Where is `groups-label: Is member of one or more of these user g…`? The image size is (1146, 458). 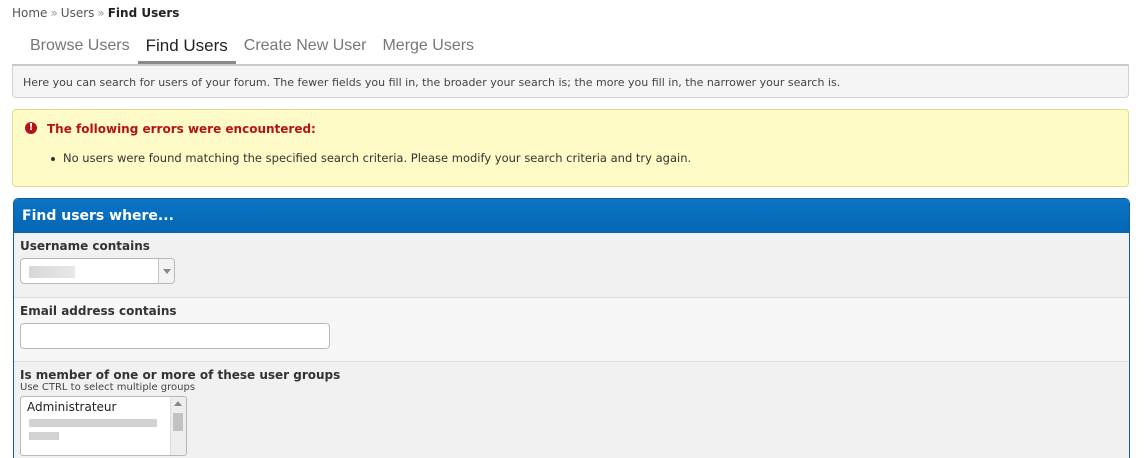
groups-label: Is member of one or more of these user g… is located at coordinates (180, 375).